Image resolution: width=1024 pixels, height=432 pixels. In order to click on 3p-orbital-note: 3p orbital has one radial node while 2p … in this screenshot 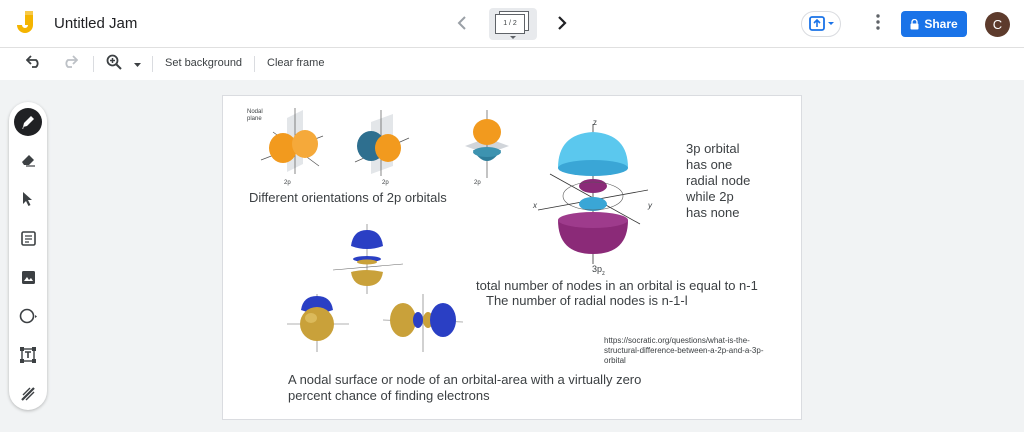, I will do `click(718, 181)`.